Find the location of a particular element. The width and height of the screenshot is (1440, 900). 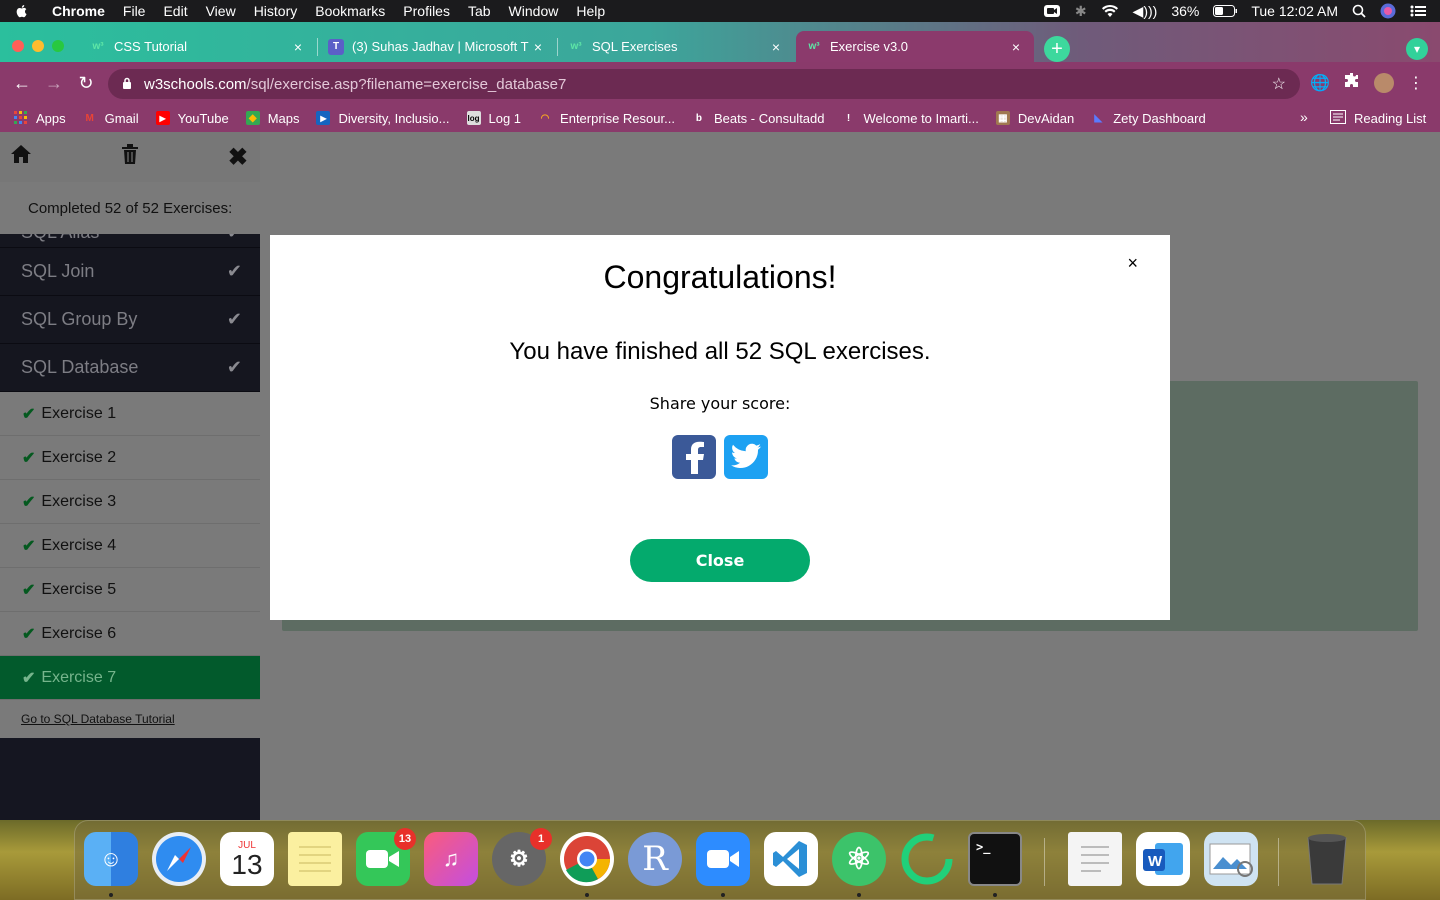

sidebar-exercise-6: ✔ Exercise 6 is located at coordinates (130, 634).